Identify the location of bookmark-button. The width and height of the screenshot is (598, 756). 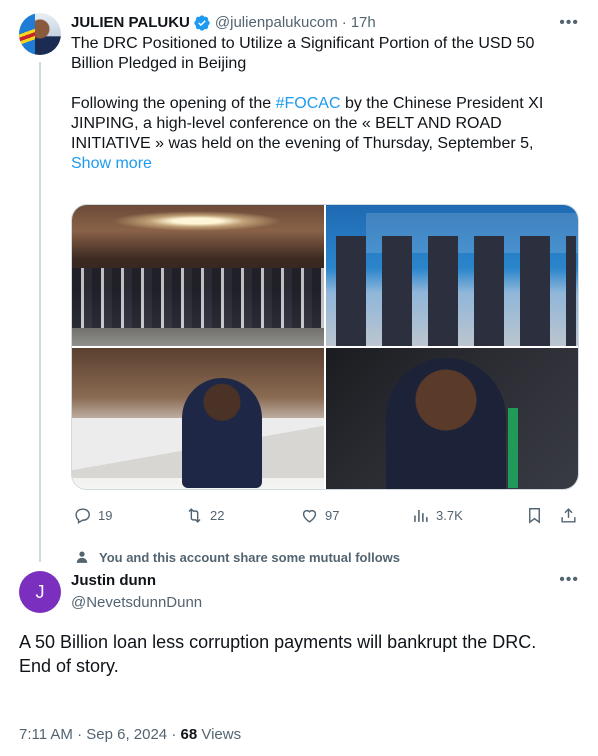
(537, 515).